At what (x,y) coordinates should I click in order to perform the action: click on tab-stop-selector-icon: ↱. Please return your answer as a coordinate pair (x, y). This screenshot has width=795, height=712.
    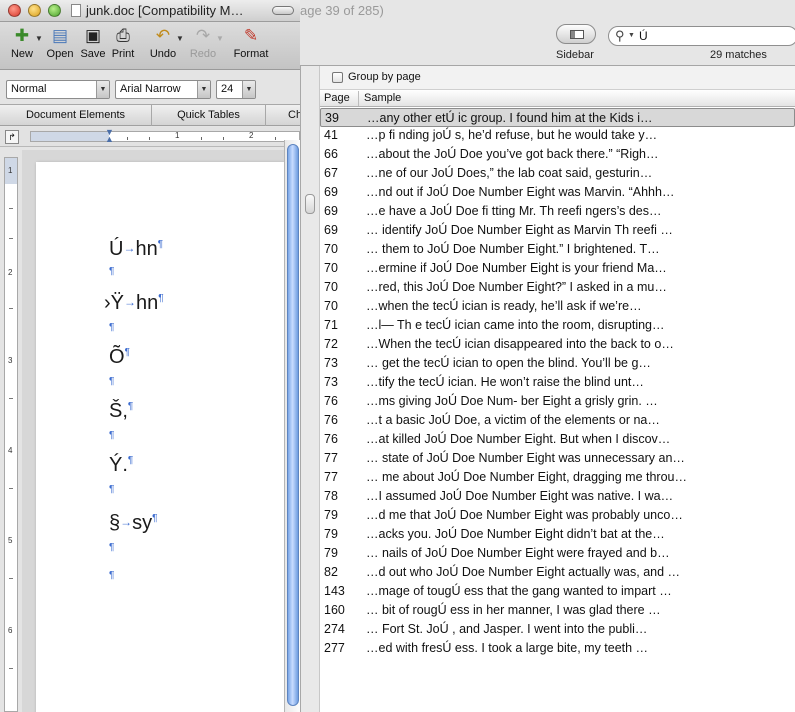
    Looking at the image, I should click on (12, 137).